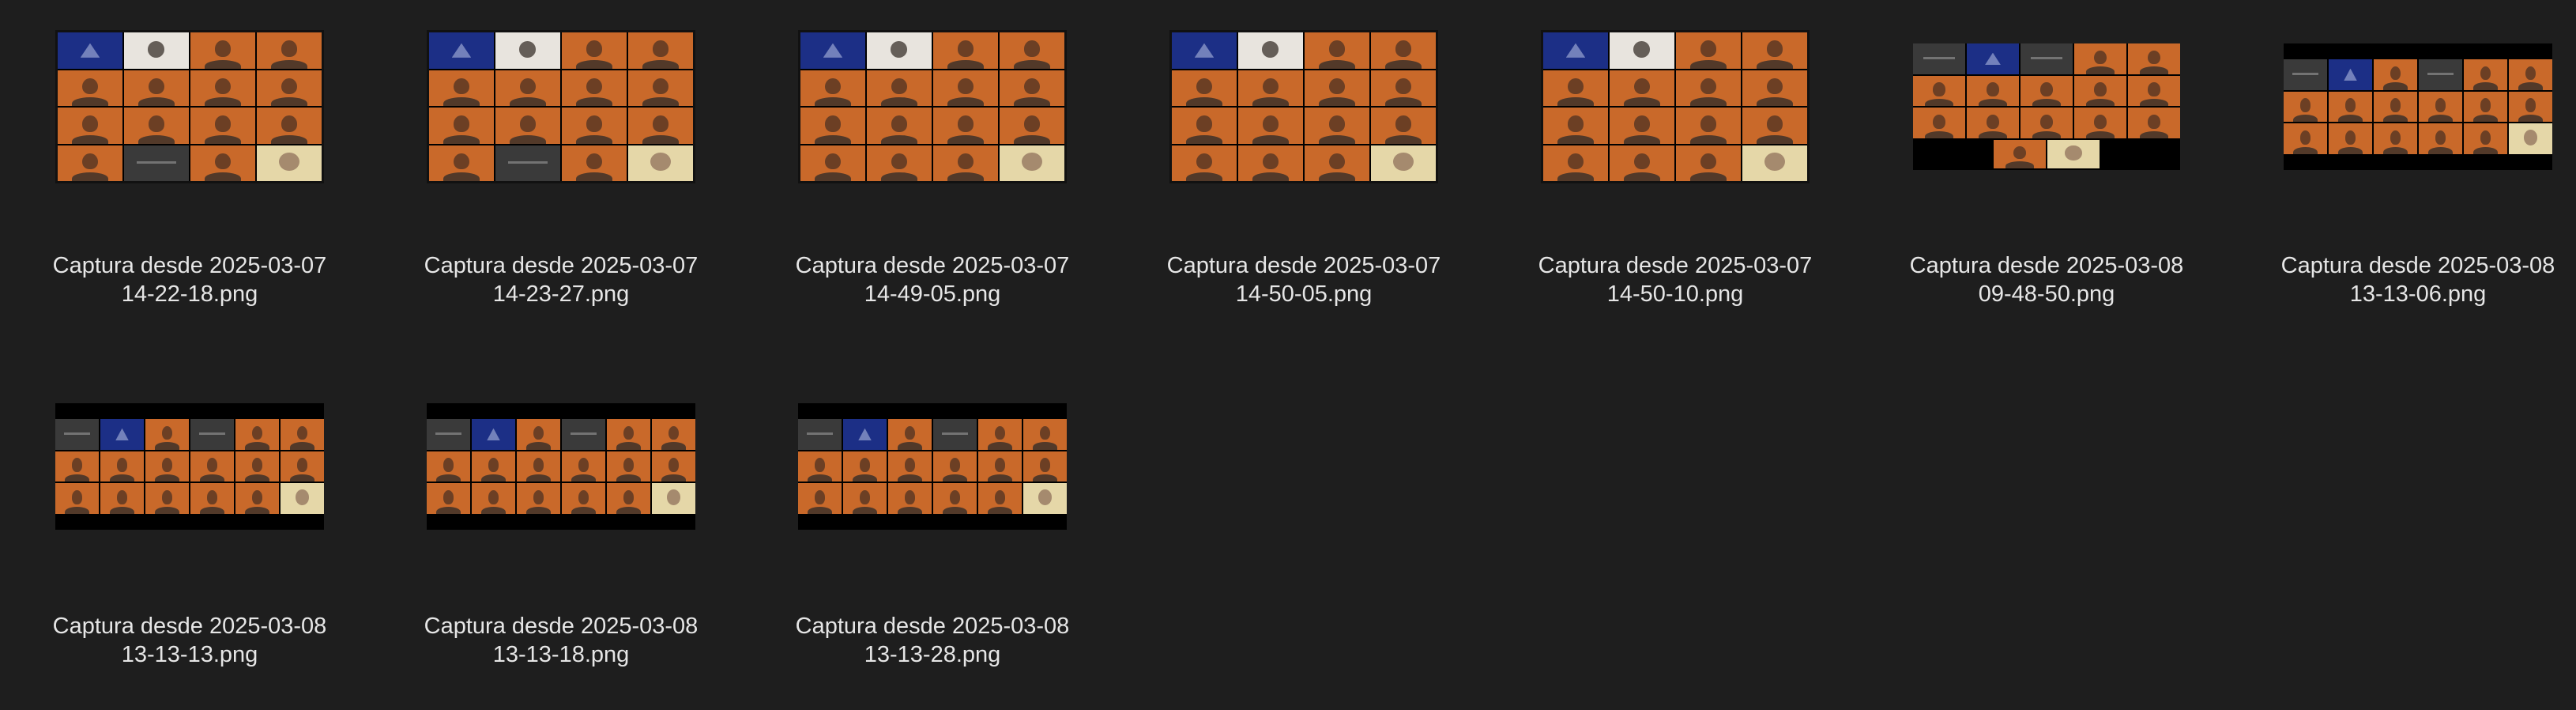  Describe the element at coordinates (932, 641) in the screenshot. I see `file-name: Captura desde 2025-03-08 13-13-28.png` at that location.